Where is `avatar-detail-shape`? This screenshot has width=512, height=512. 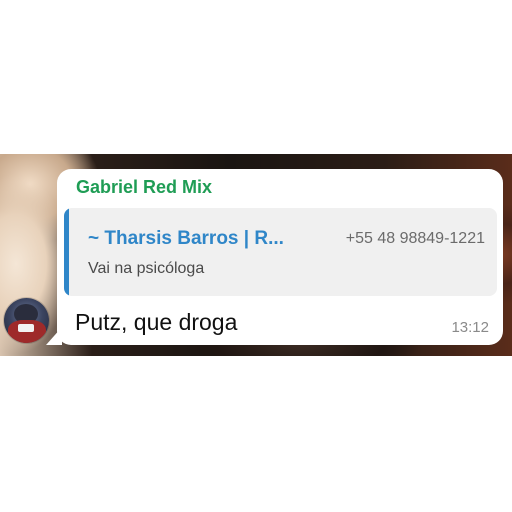
avatar-detail-shape is located at coordinates (26, 328).